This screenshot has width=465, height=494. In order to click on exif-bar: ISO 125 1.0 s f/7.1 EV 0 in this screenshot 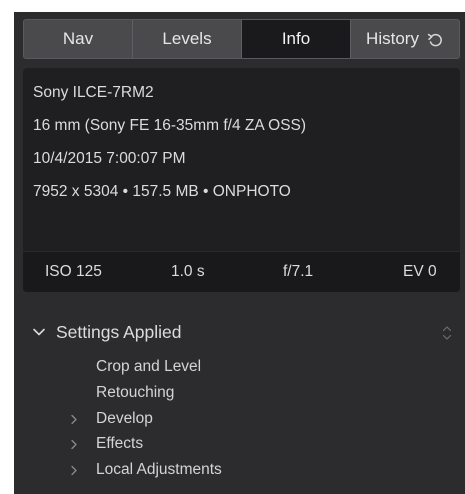, I will do `click(241, 272)`.